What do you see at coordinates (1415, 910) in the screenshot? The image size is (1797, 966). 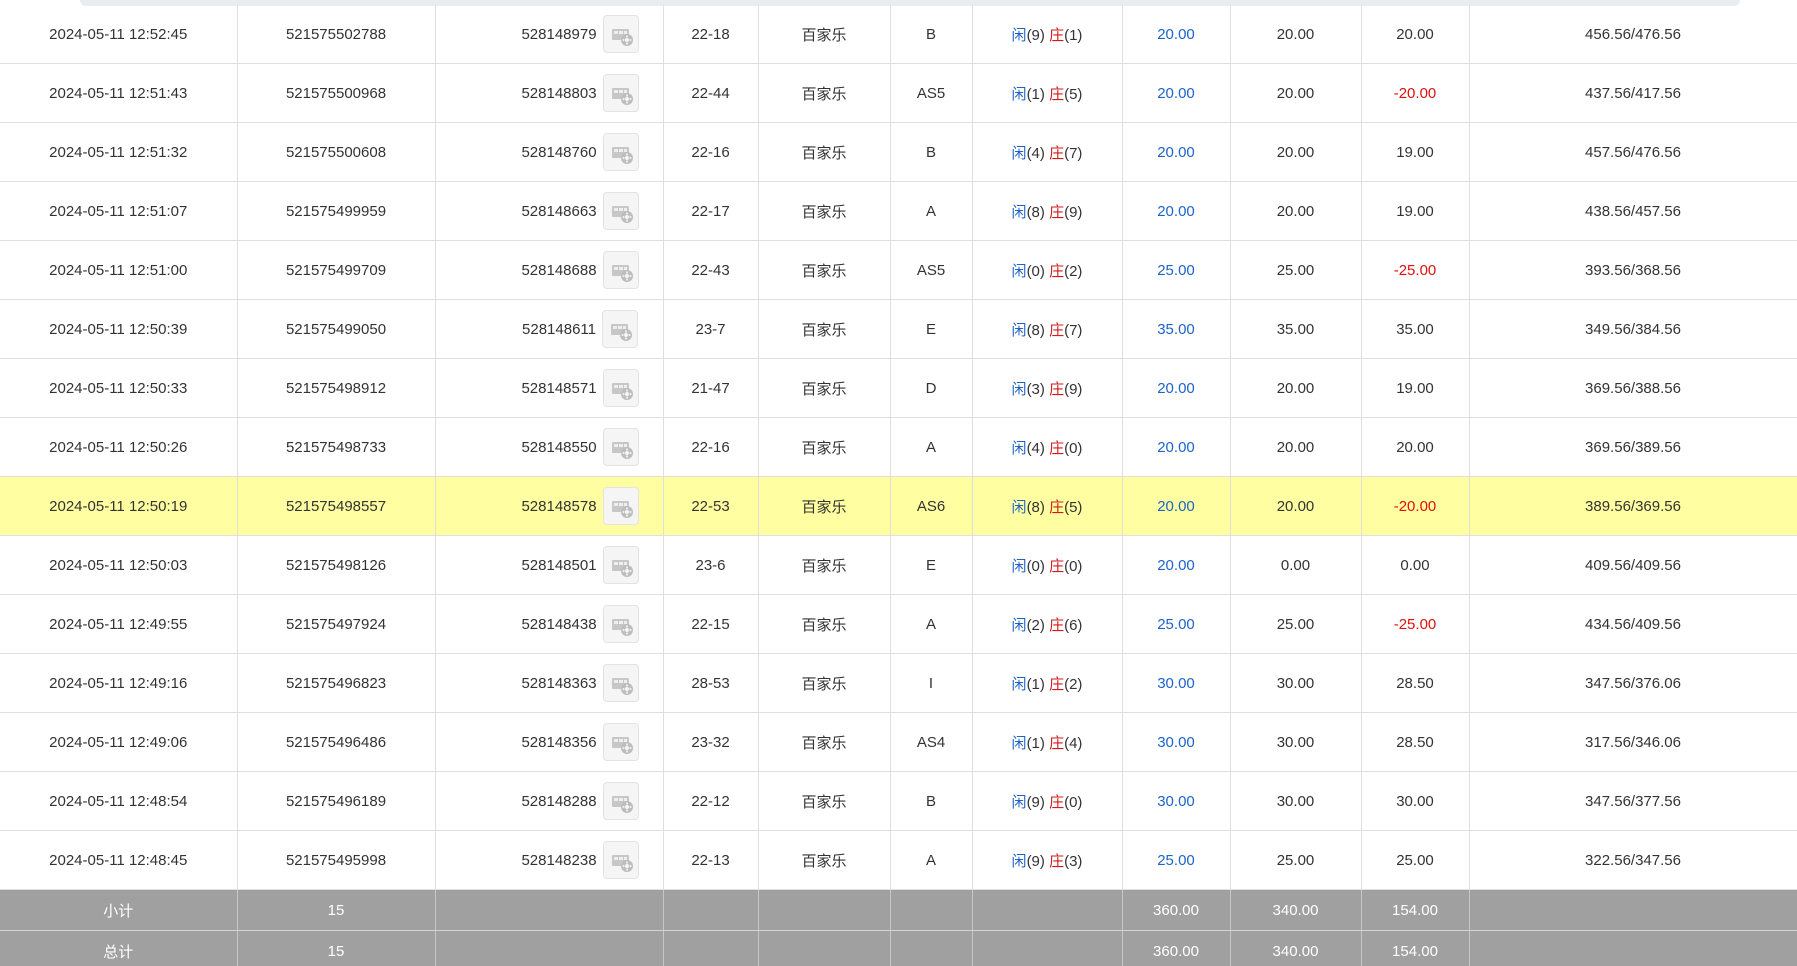 I see `summary-payout-cell: 154.00` at bounding box center [1415, 910].